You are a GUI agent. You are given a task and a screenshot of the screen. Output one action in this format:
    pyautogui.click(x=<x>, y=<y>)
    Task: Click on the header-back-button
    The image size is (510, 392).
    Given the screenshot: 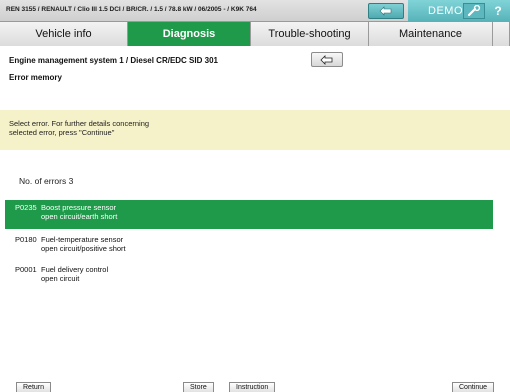 What is the action you would take?
    pyautogui.click(x=386, y=11)
    